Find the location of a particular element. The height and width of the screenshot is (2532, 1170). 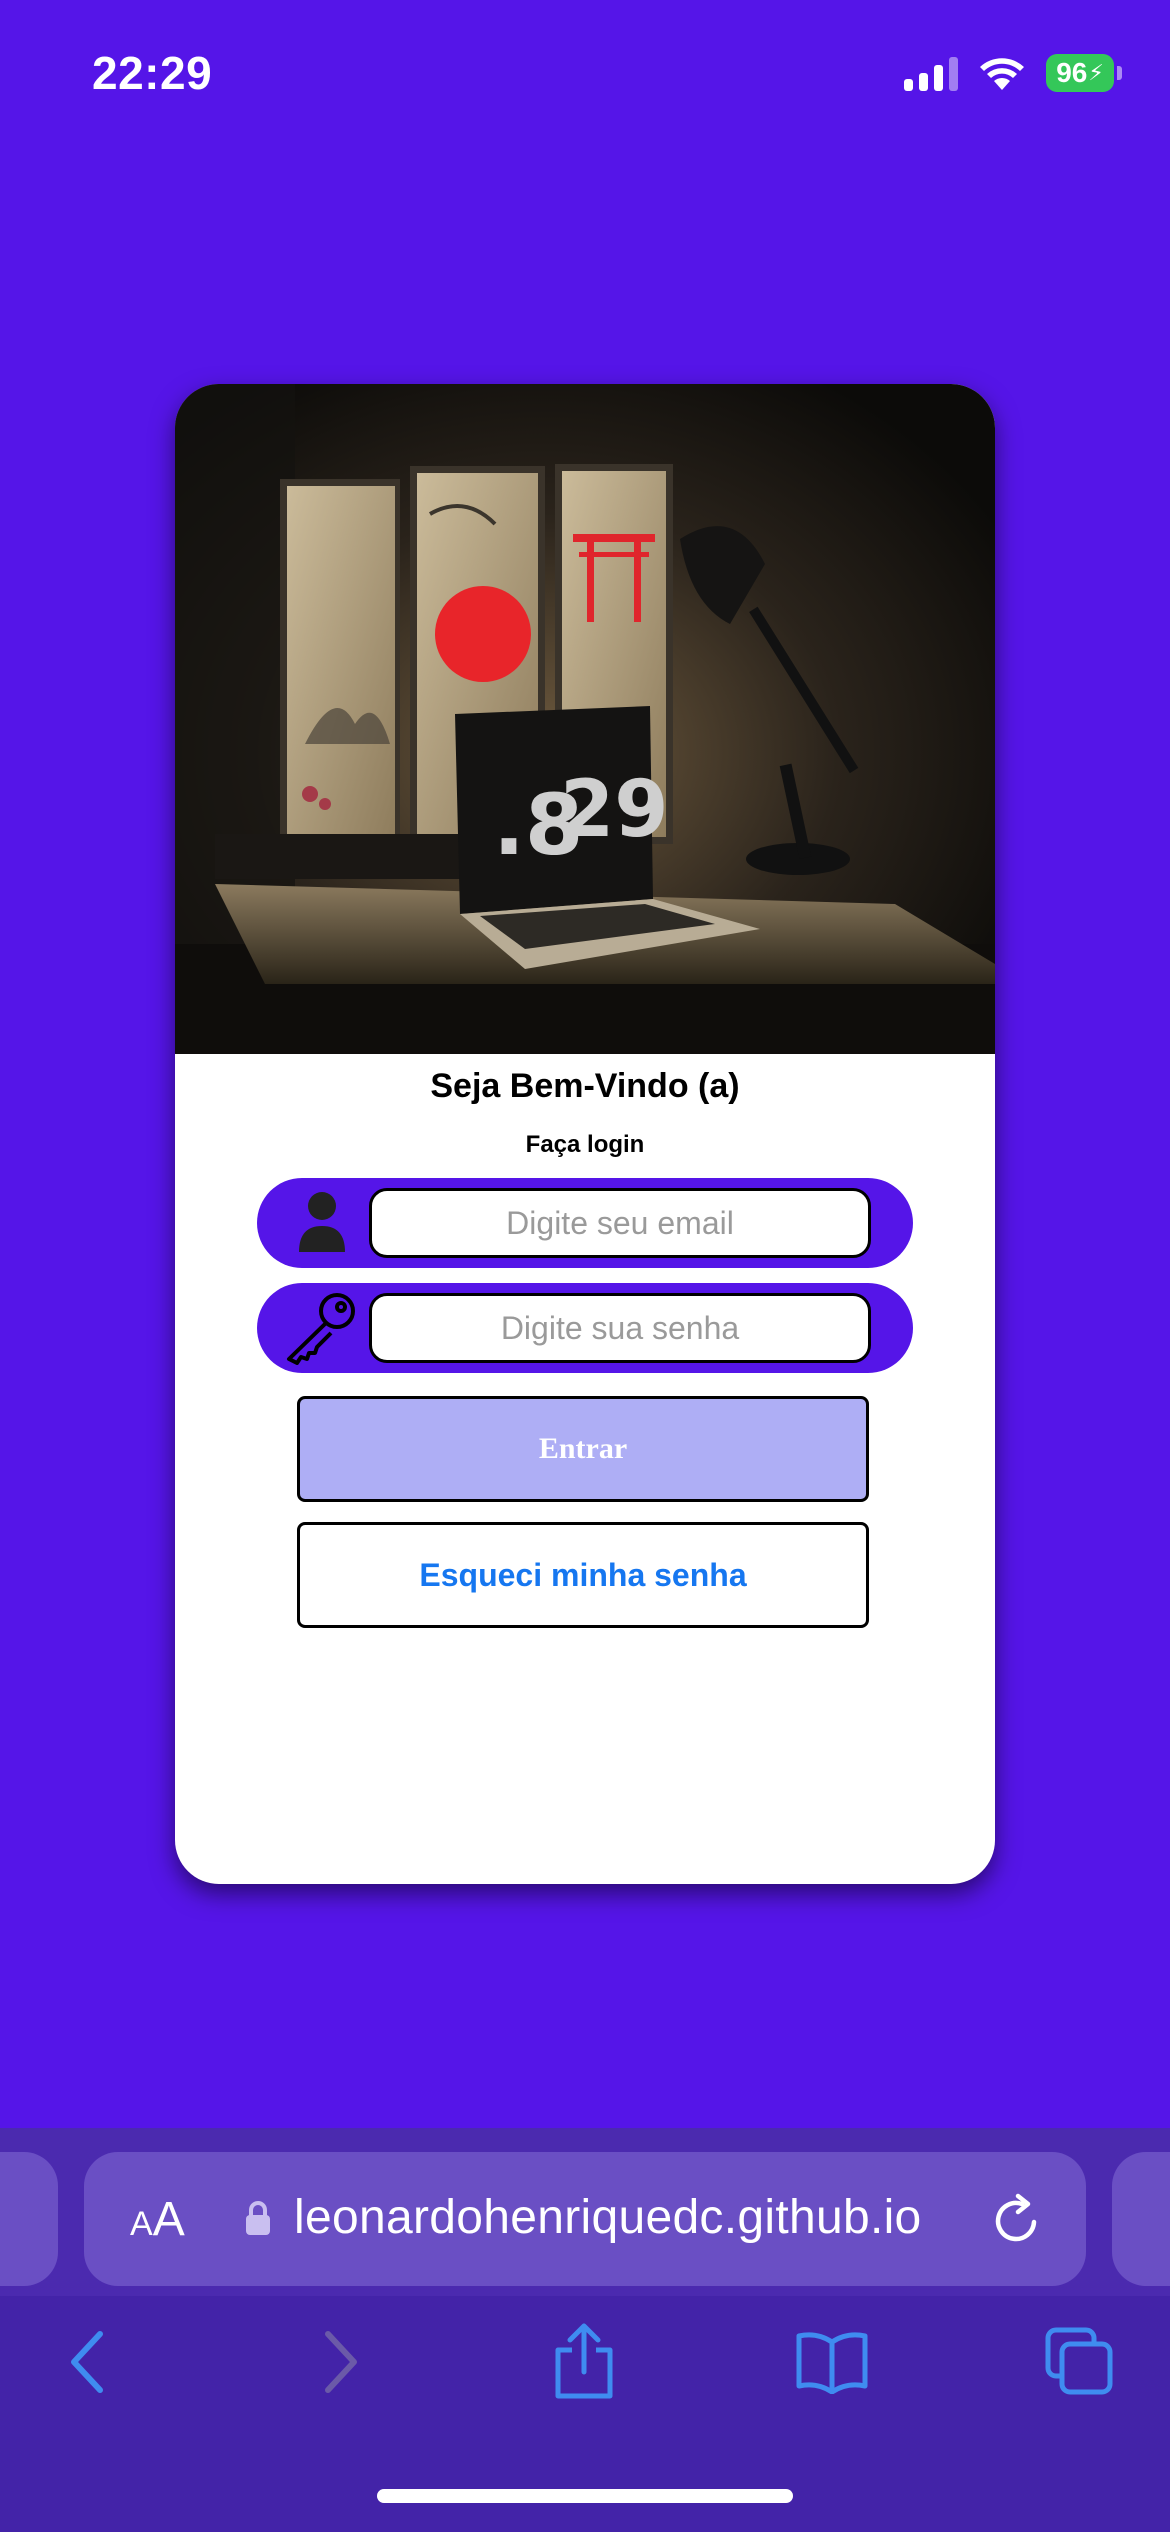

user-icon is located at coordinates (322, 1222).